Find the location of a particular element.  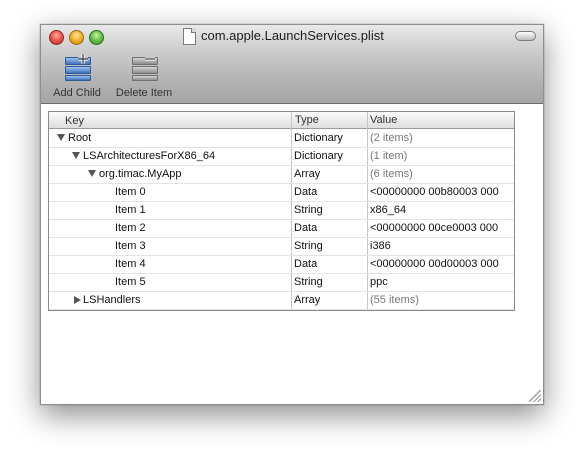

table-row: Item 0 Data <00000000 00b80003 000 is located at coordinates (281, 192).